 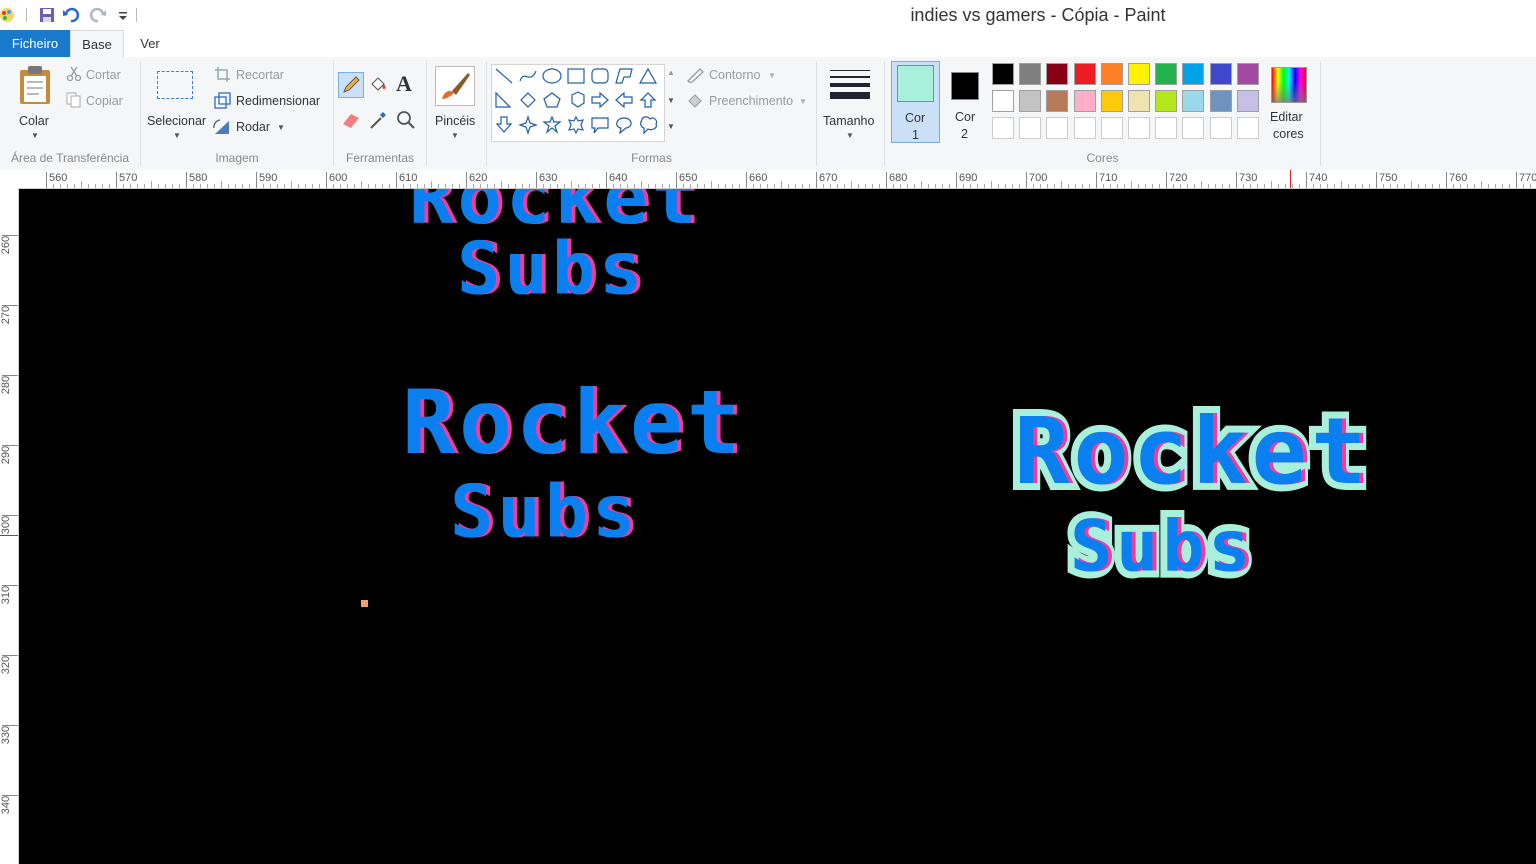 What do you see at coordinates (351, 85) in the screenshot?
I see `pencil-tool-button` at bounding box center [351, 85].